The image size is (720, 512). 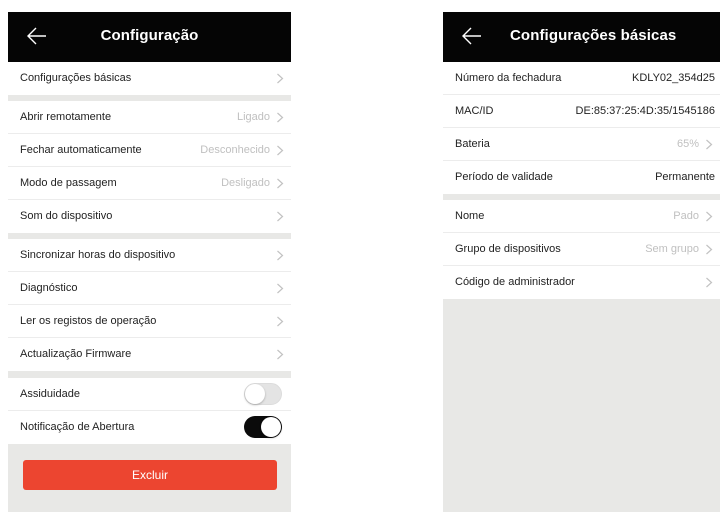 What do you see at coordinates (593, 35) in the screenshot?
I see `page-title: Configurações básicas` at bounding box center [593, 35].